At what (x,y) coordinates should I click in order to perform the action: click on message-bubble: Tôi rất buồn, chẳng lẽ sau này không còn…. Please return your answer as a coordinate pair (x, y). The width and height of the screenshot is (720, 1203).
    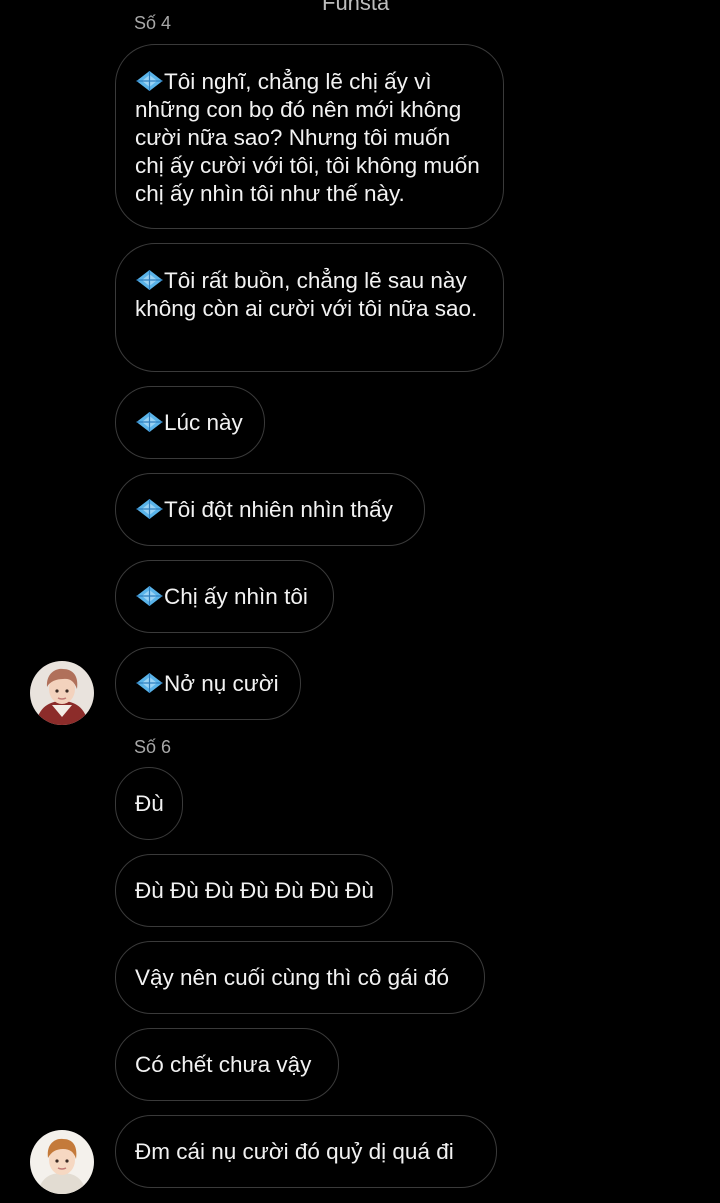
    Looking at the image, I should click on (309, 307).